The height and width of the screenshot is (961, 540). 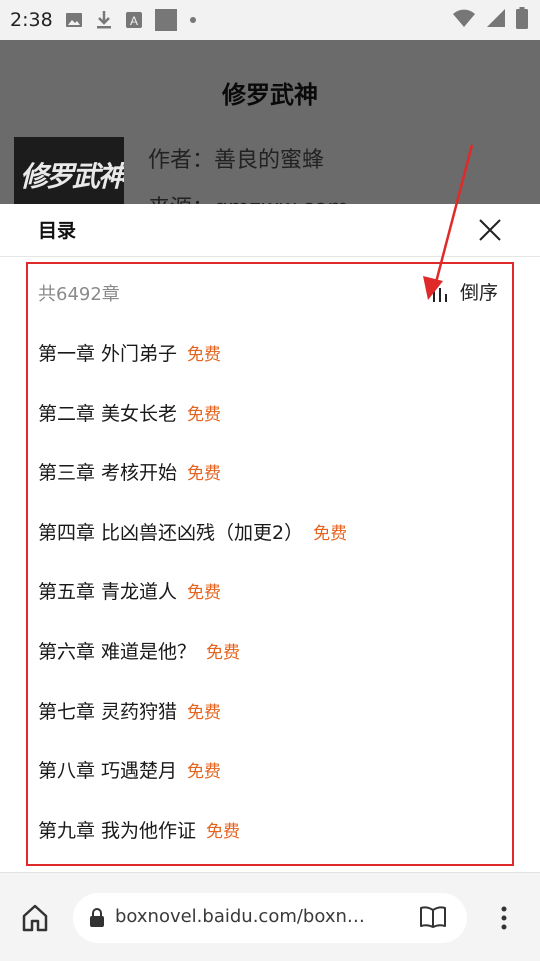 What do you see at coordinates (270, 95) in the screenshot?
I see `book-title: 修罗武神` at bounding box center [270, 95].